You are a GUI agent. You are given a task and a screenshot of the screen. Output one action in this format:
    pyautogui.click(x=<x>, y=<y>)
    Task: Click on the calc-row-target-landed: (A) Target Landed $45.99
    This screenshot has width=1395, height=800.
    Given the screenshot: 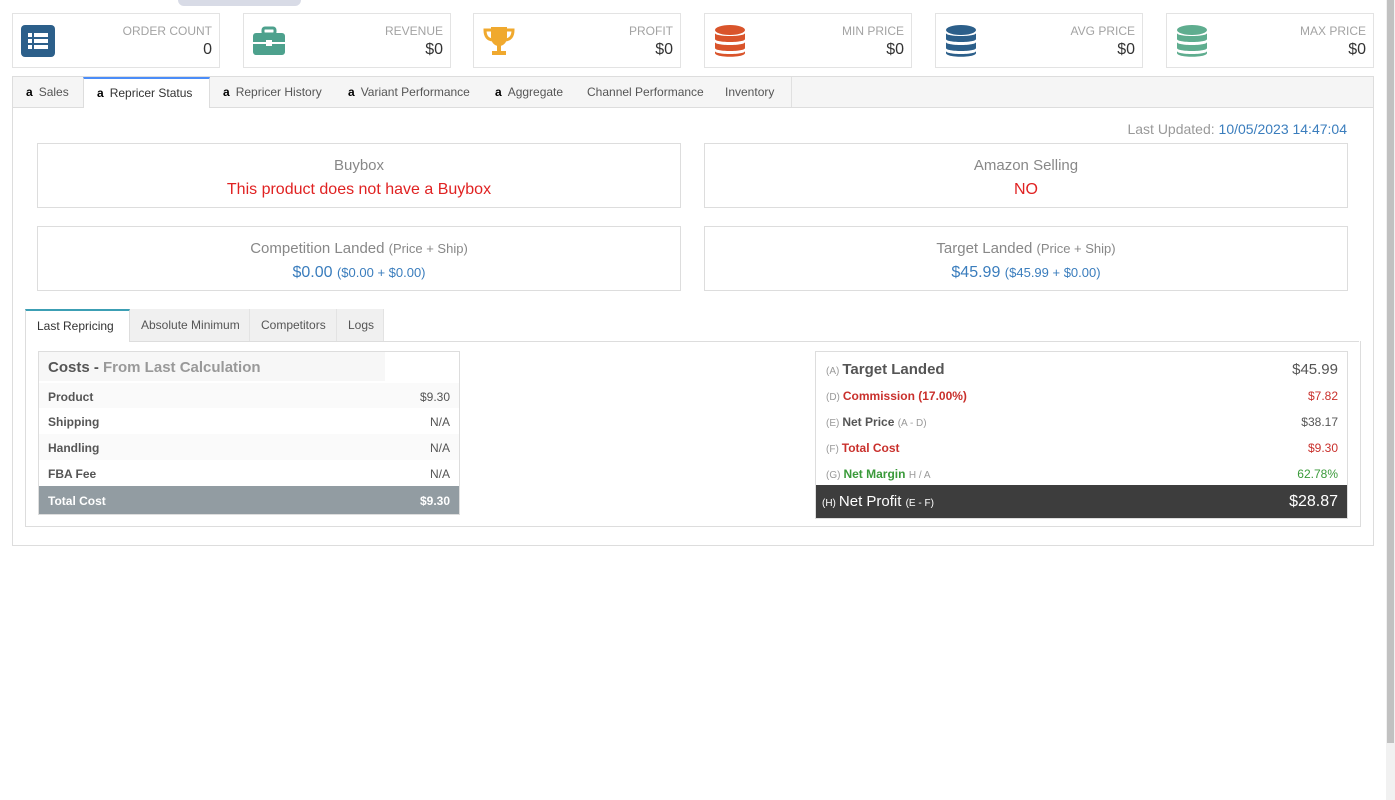 What is the action you would take?
    pyautogui.click(x=1081, y=368)
    